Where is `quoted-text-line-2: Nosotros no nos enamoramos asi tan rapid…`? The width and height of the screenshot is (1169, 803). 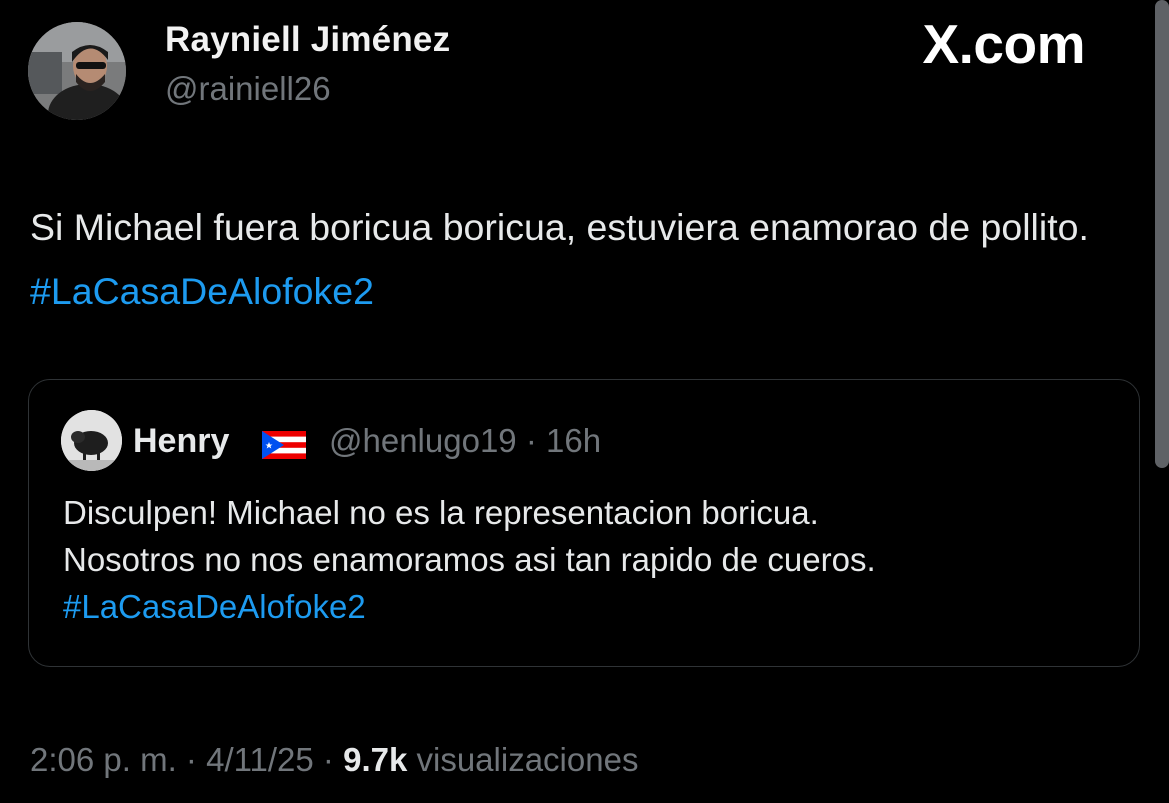
quoted-text-line-2: Nosotros no nos enamoramos asi tan rapid… is located at coordinates (469, 559).